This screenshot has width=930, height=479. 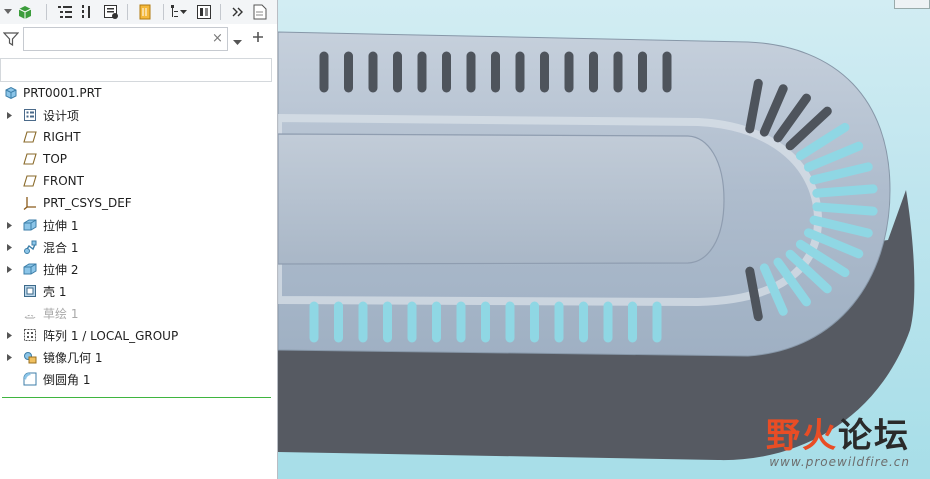 I want to click on tree-item-round-1: 倒圆角 1, so click(x=136, y=379).